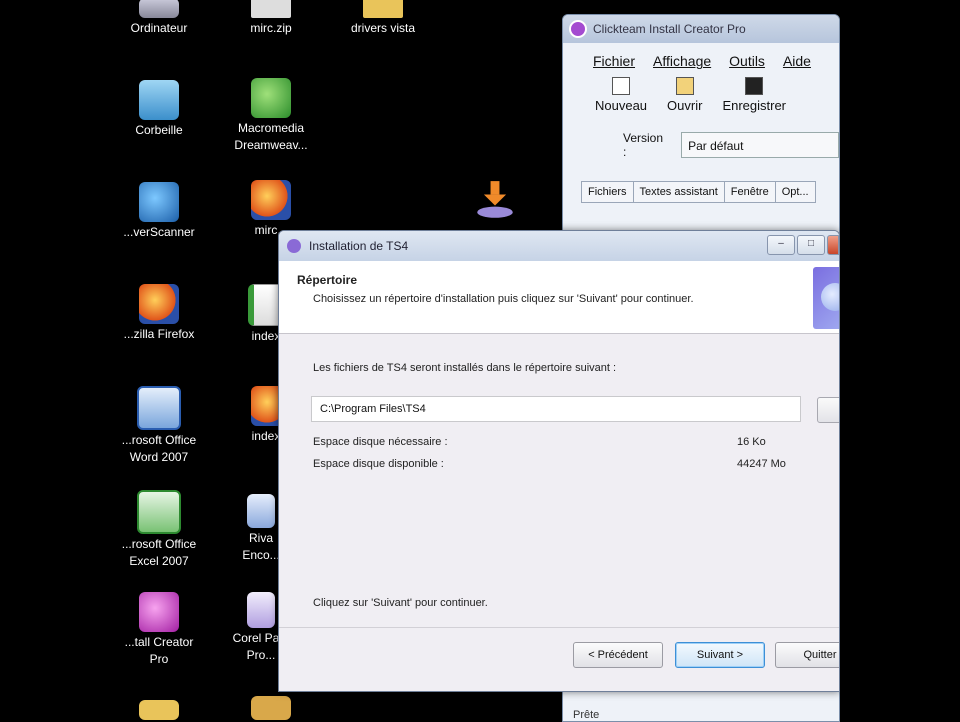  What do you see at coordinates (684, 86) in the screenshot?
I see `open-folder-icon` at bounding box center [684, 86].